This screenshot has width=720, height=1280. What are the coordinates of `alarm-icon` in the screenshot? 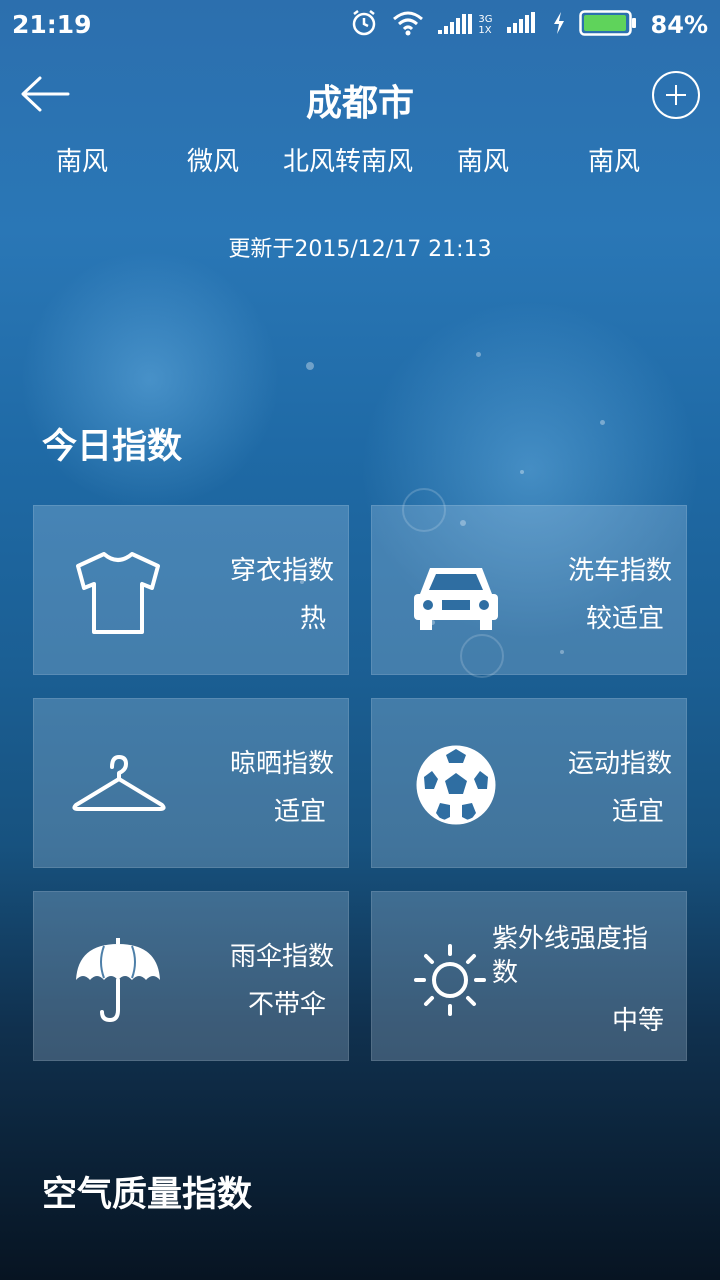 It's located at (364, 25).